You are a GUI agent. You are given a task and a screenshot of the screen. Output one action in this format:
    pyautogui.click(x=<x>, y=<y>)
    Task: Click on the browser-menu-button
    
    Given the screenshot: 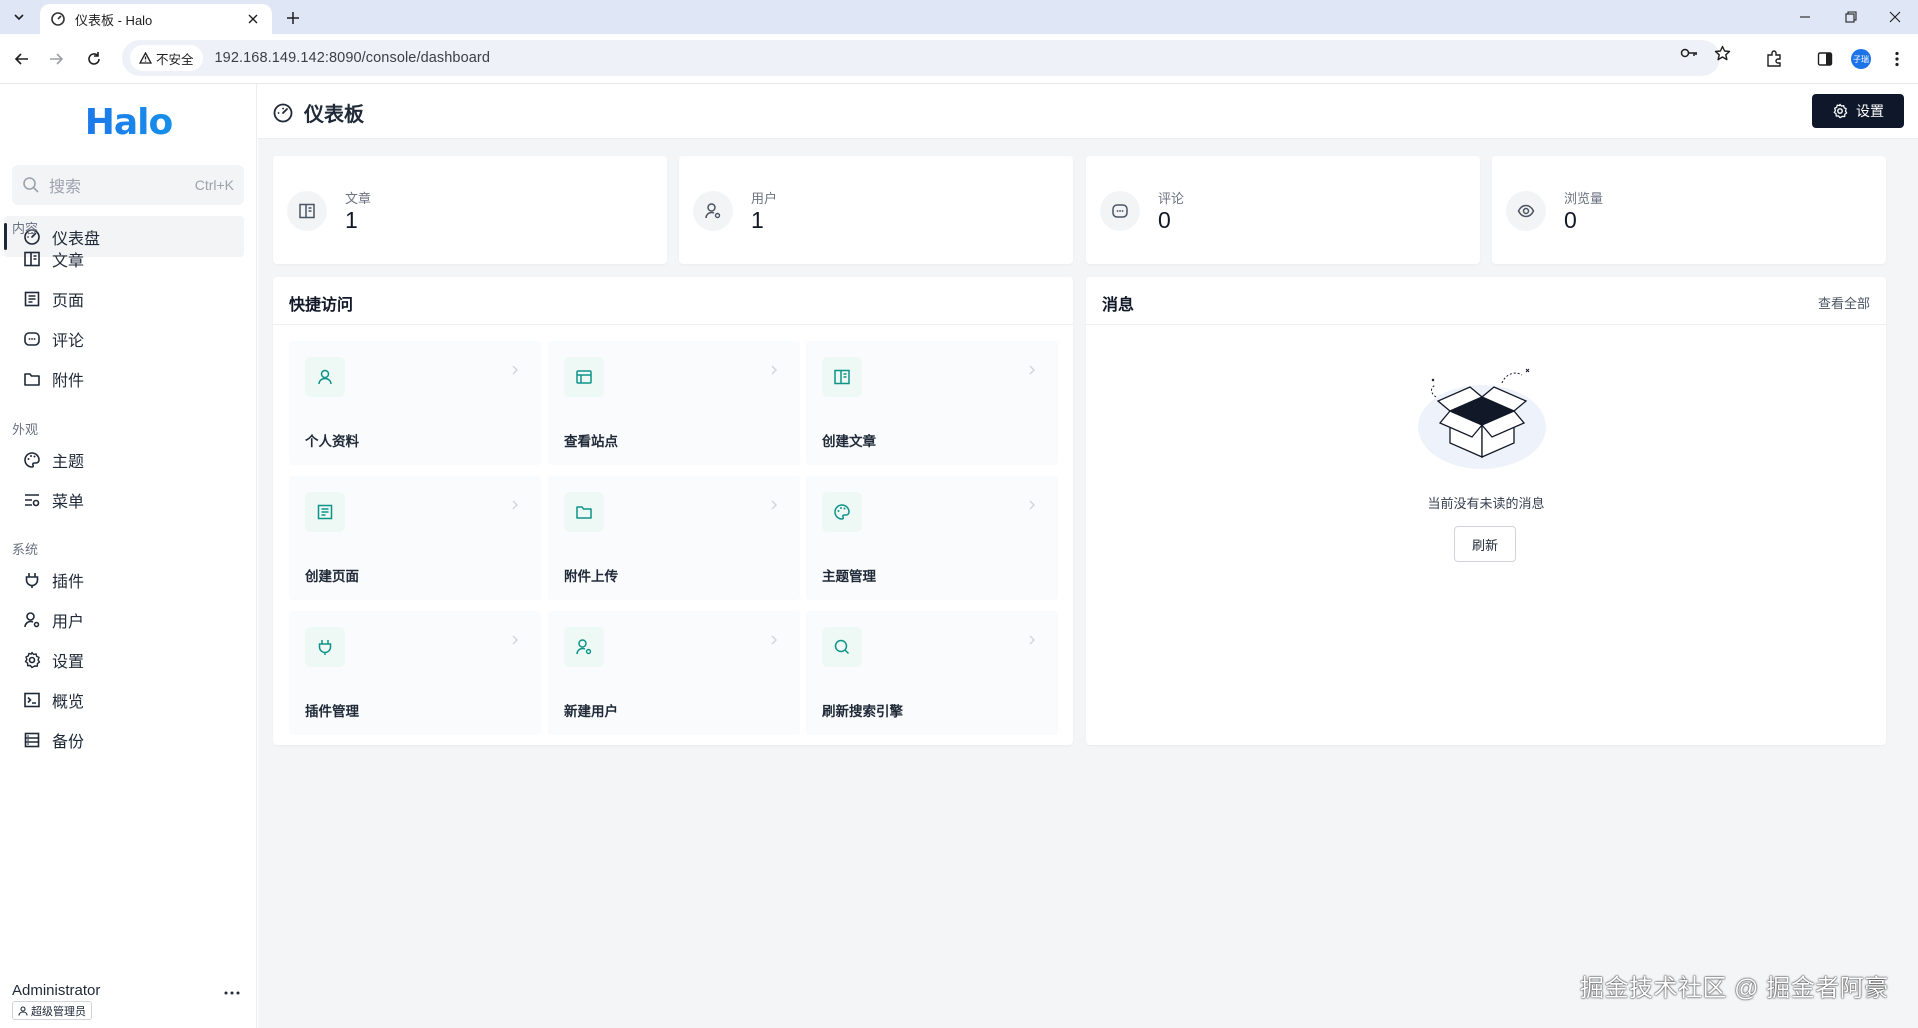 What is the action you would take?
    pyautogui.click(x=1897, y=59)
    